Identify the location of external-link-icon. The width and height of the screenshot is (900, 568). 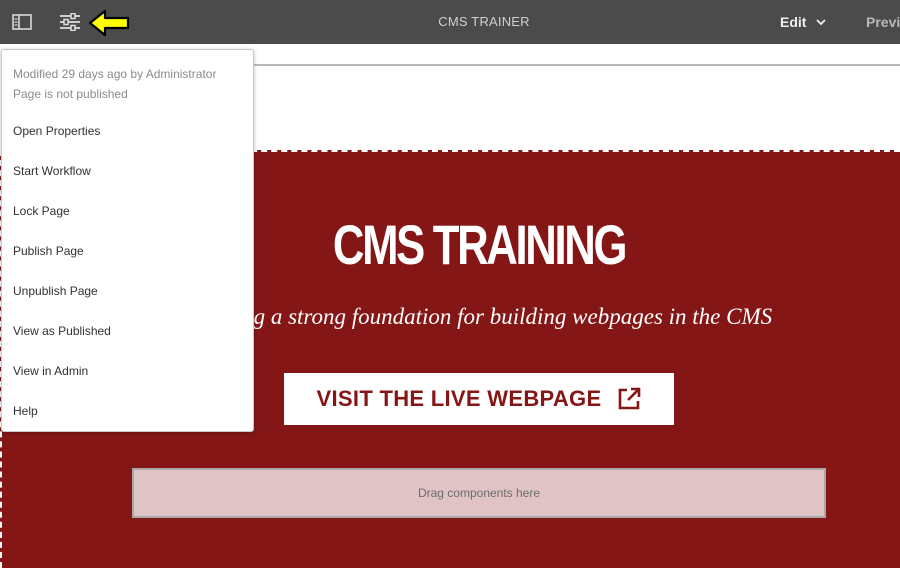
(629, 399).